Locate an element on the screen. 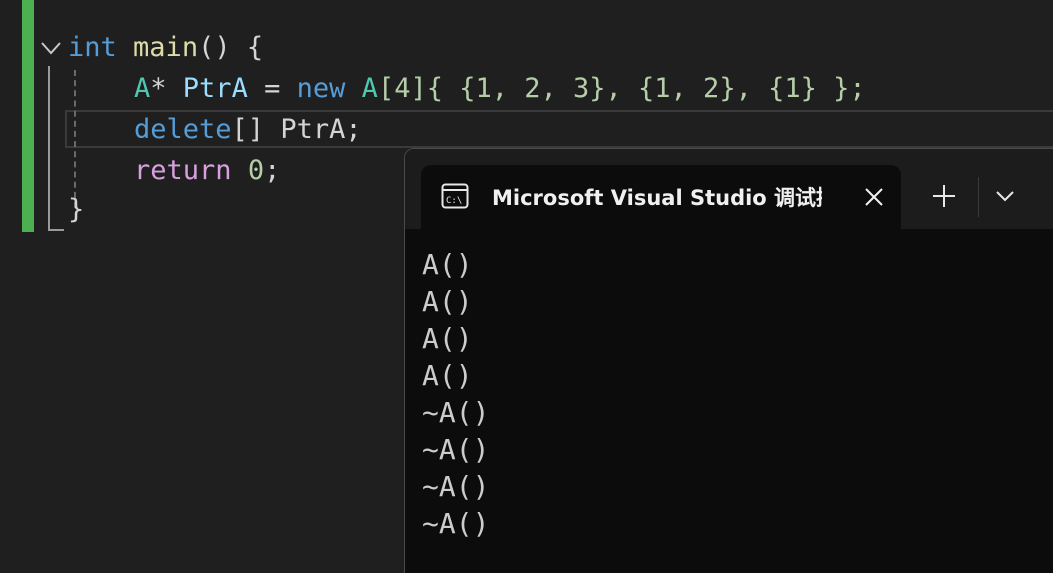 This screenshot has height=573, width=1053. change-indicator-bar is located at coordinates (28, 116).